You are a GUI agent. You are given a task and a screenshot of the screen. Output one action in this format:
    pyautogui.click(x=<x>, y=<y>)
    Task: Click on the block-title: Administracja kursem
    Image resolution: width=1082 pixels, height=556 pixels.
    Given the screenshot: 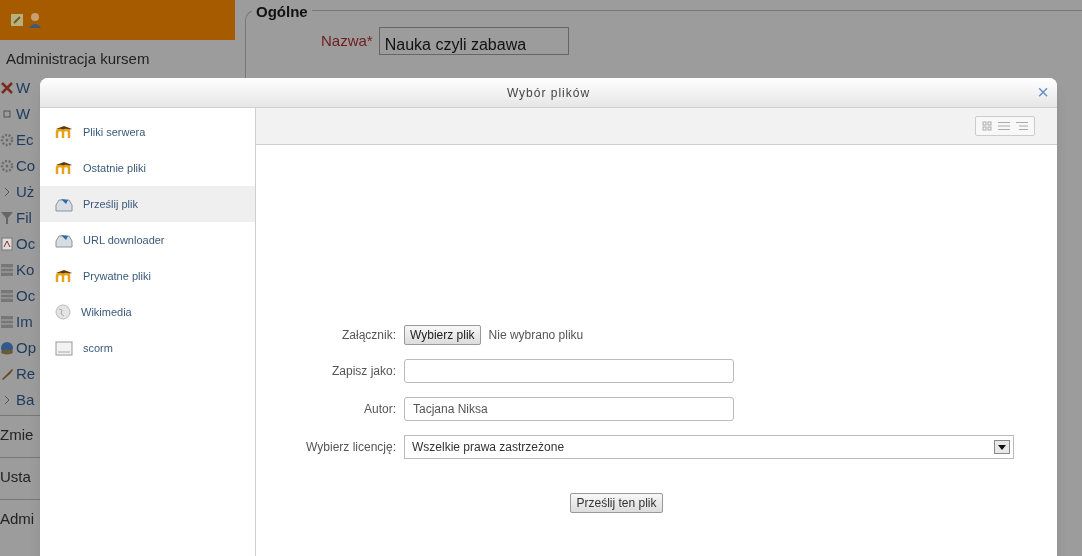 What is the action you would take?
    pyautogui.click(x=78, y=59)
    